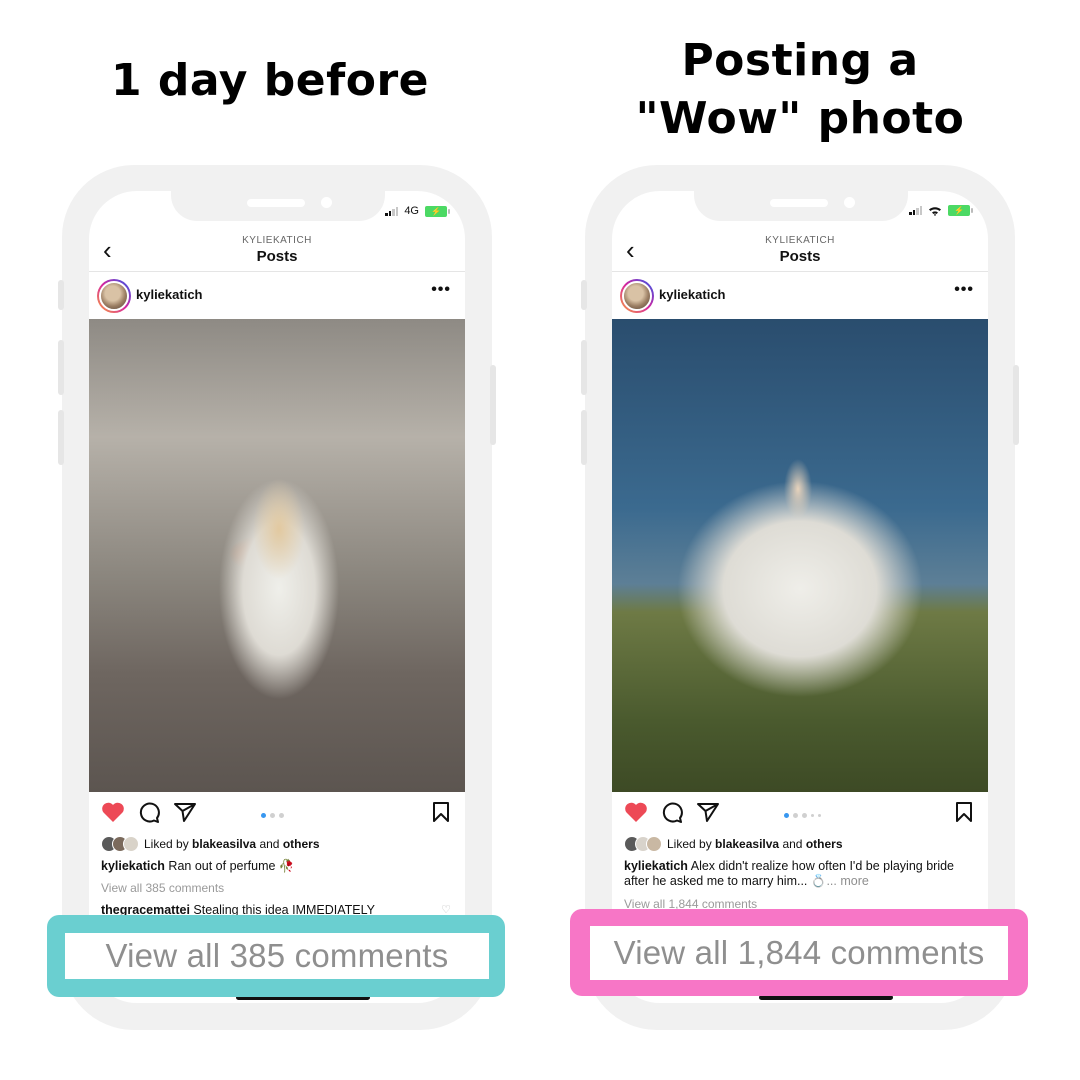 The image size is (1080, 1080). What do you see at coordinates (270, 80) in the screenshot?
I see `heading-before: 1 day before` at bounding box center [270, 80].